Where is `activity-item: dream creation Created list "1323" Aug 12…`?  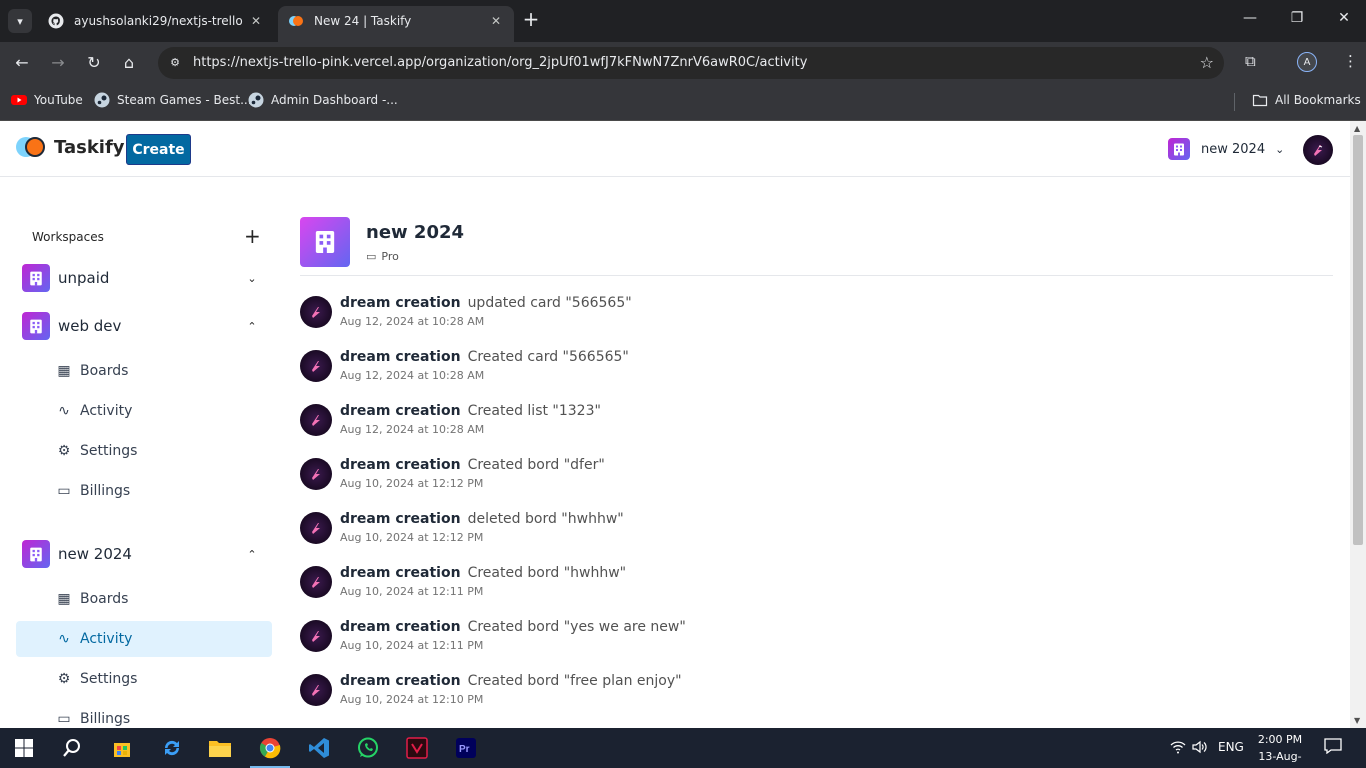 activity-item: dream creation Created list "1323" Aug 12… is located at coordinates (450, 423).